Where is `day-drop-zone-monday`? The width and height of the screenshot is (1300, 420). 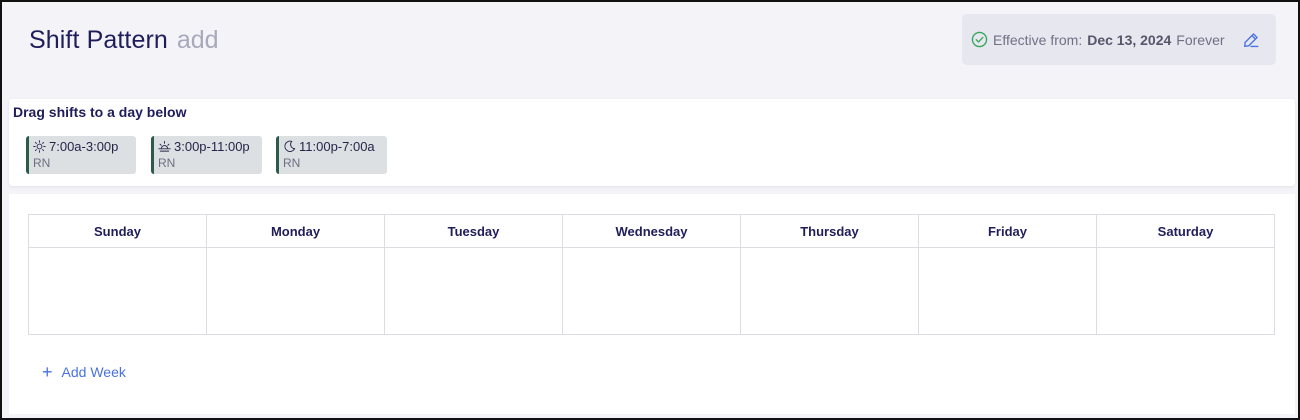 day-drop-zone-monday is located at coordinates (295, 291).